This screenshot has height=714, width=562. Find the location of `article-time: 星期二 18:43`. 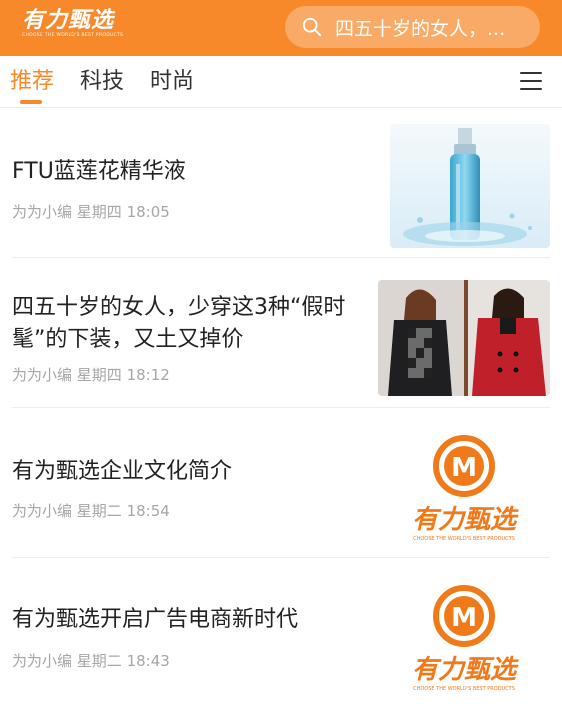

article-time: 星期二 18:43 is located at coordinates (123, 661).